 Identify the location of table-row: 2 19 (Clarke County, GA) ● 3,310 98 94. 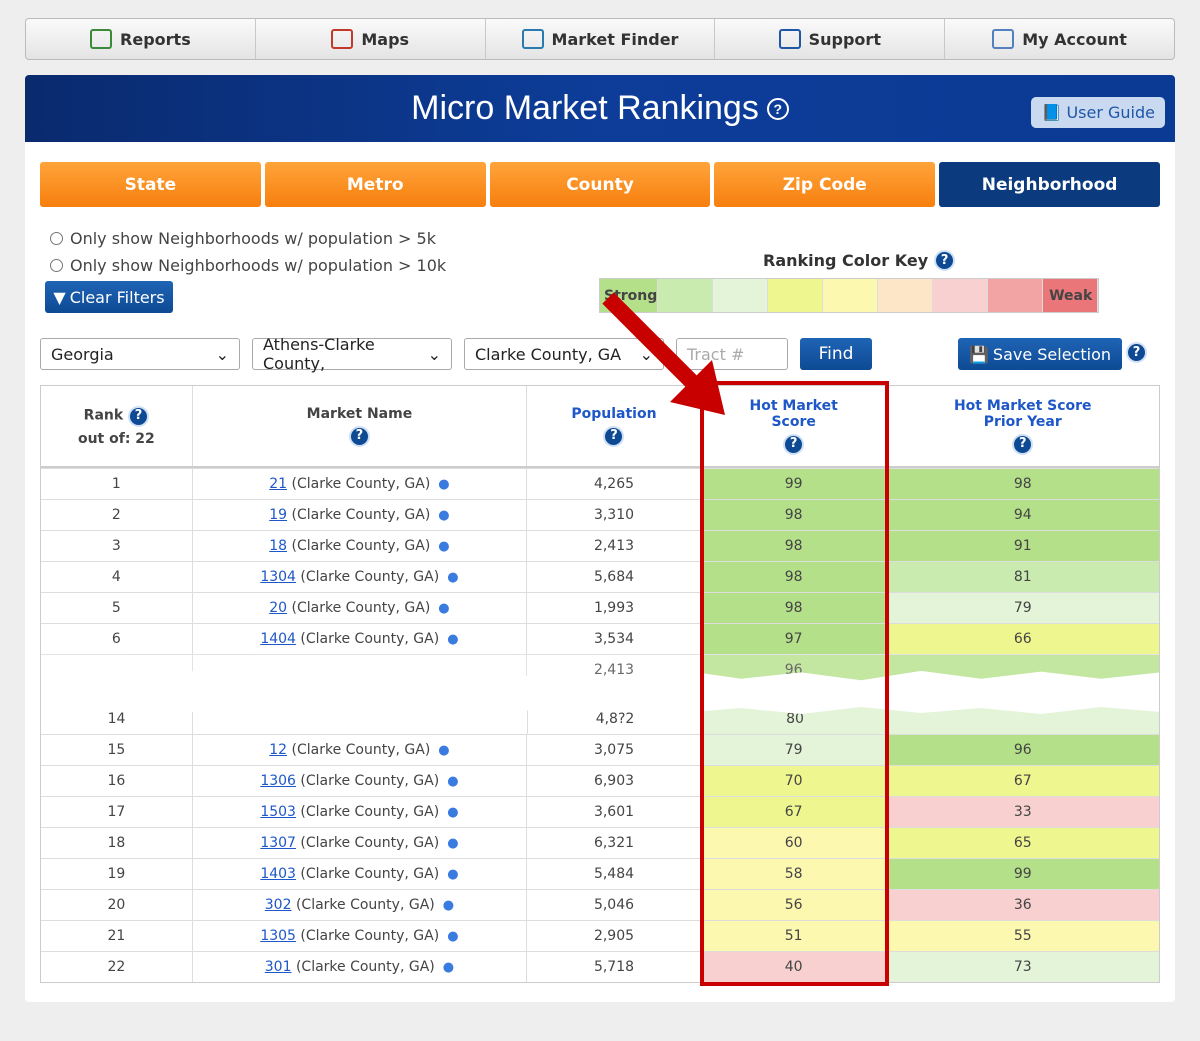
(600, 514).